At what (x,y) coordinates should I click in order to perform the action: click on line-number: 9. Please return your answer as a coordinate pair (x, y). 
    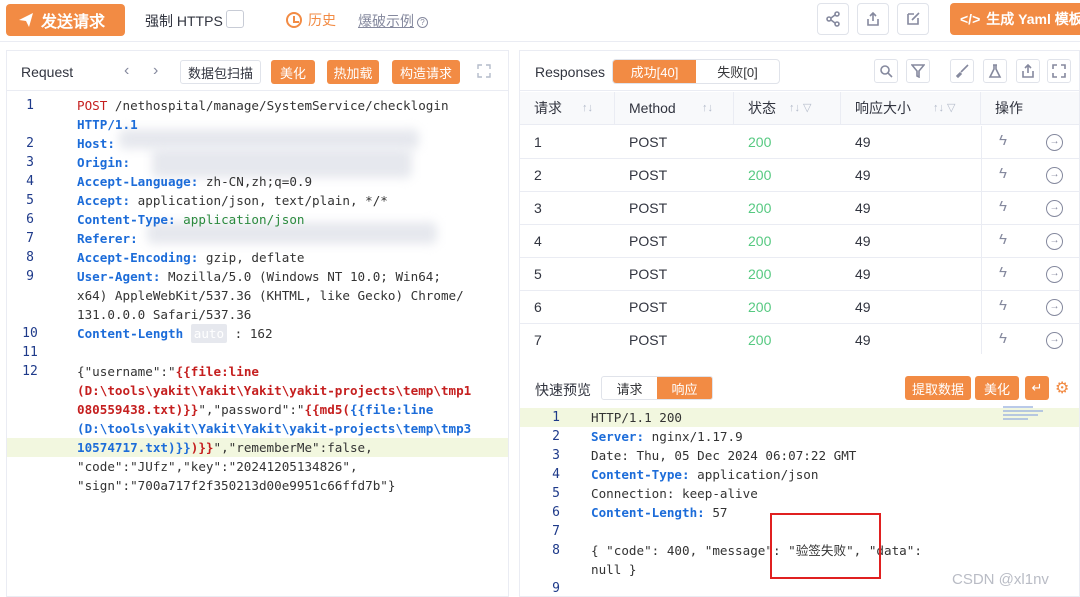
    Looking at the image, I should click on (30, 276).